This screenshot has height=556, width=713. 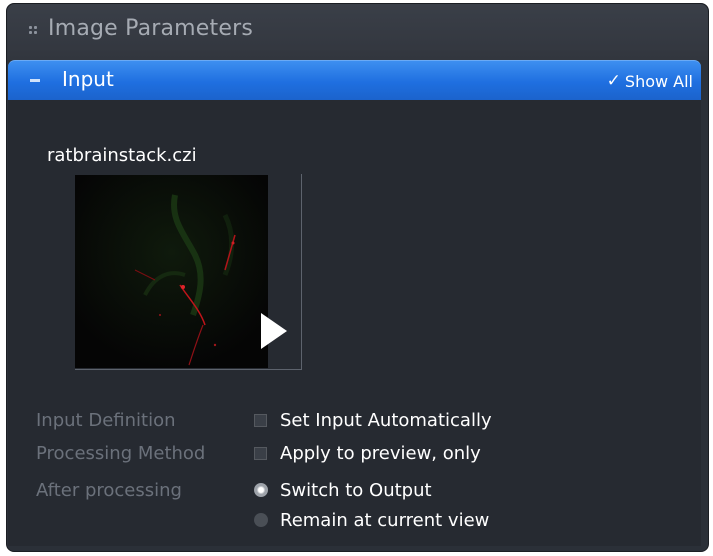 I want to click on switch-to-output-radio: Switch to Output, so click(x=343, y=490).